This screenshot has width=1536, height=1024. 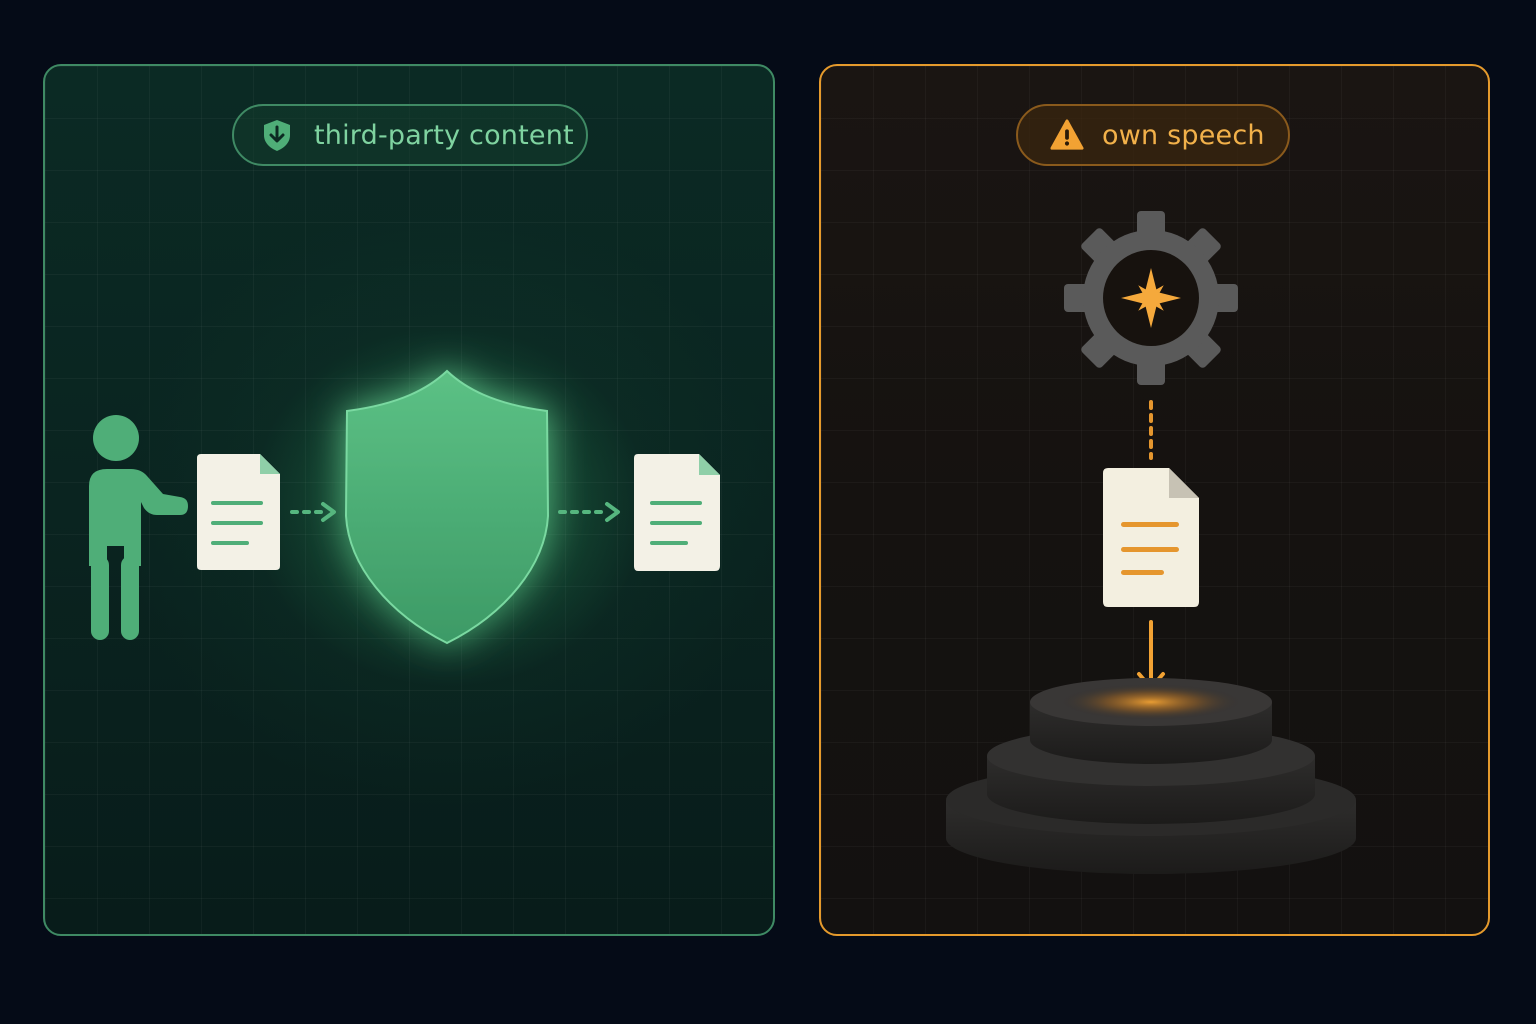 I want to click on podium-icon, so click(x=1151, y=776).